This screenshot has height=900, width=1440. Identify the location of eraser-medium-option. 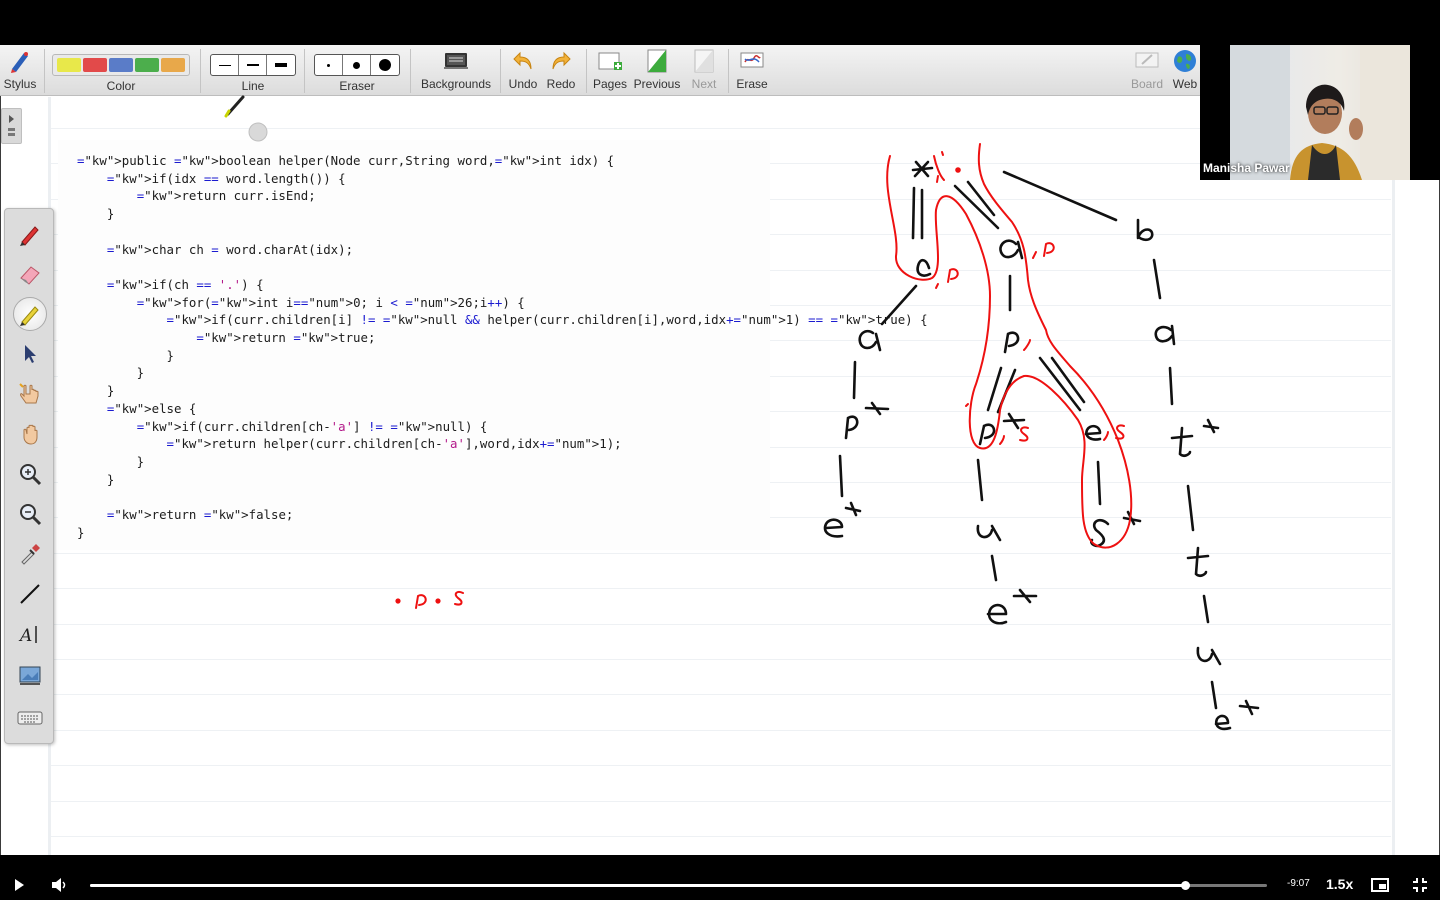
(357, 65).